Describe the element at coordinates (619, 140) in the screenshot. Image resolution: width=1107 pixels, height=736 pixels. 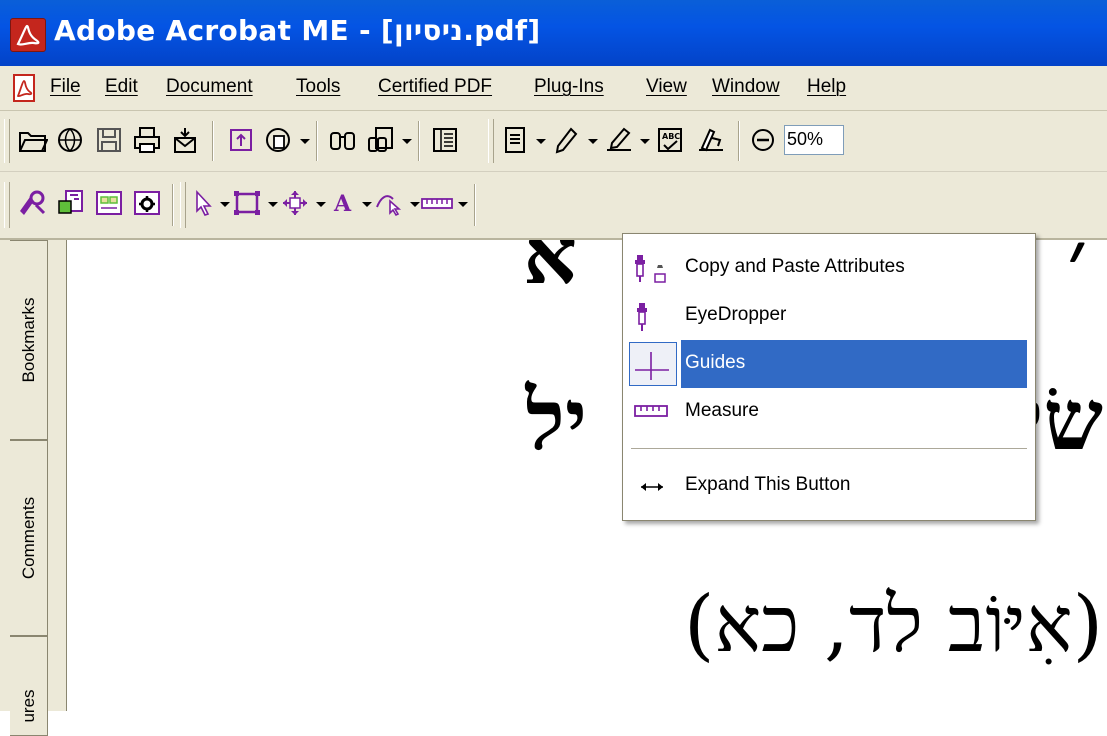
I see `sign-icon` at that location.